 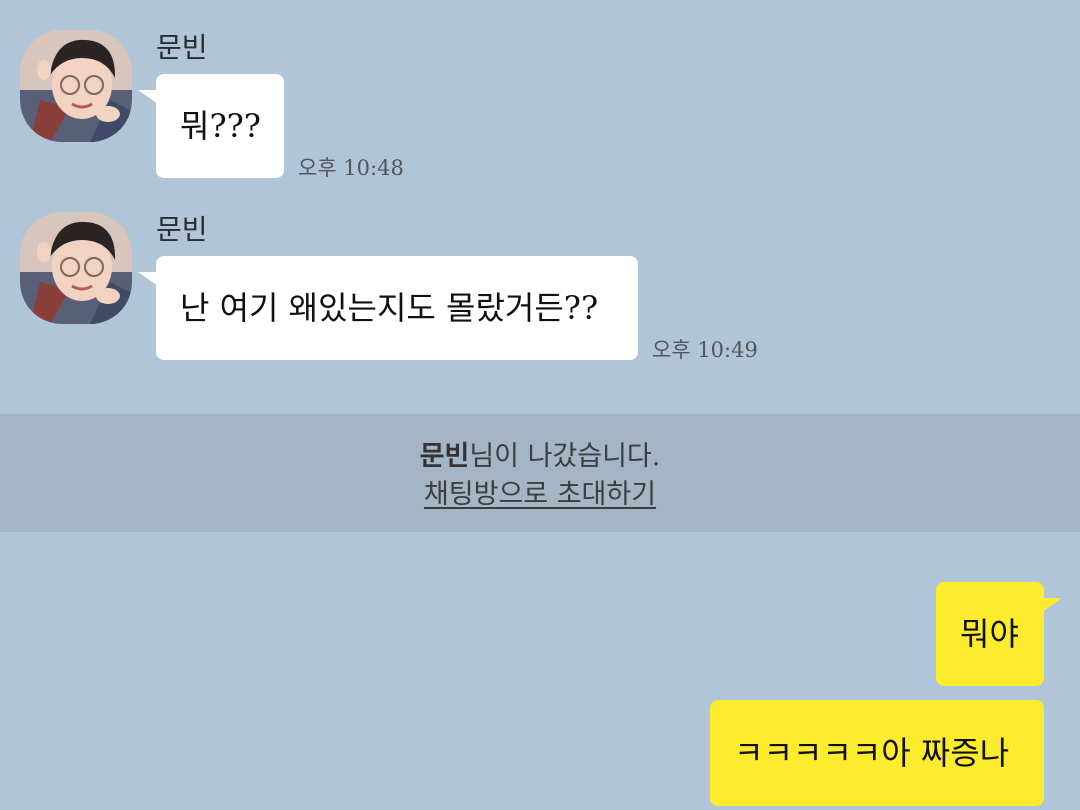 I want to click on invite-row: 채팅방으로 초대하기, so click(x=540, y=495).